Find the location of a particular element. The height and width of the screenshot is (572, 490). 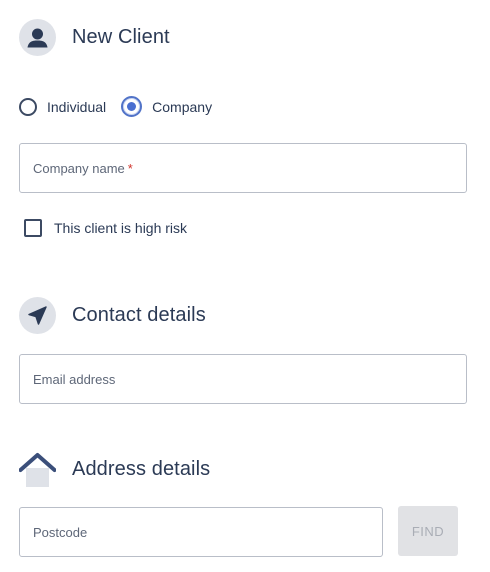

high-risk-row: This client is high risk is located at coordinates (105, 228).